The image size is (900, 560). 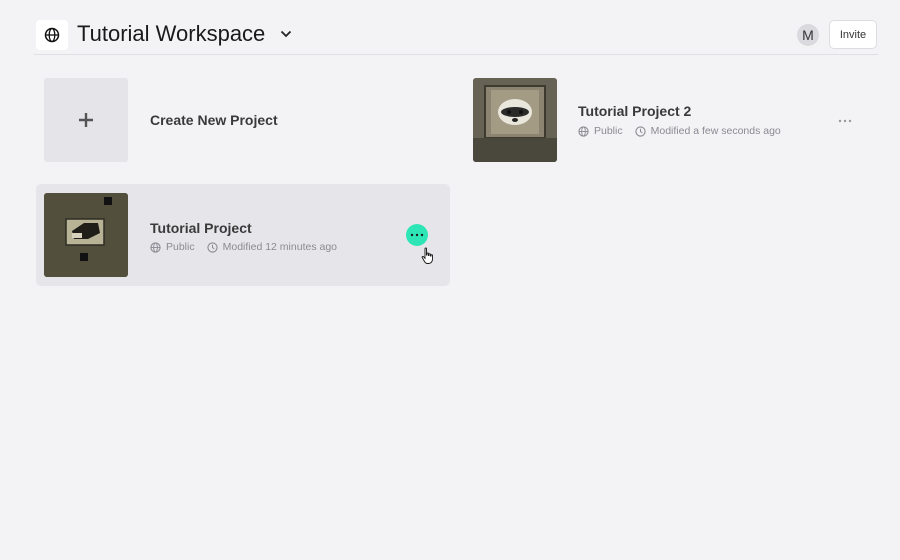 What do you see at coordinates (853, 34) in the screenshot?
I see `invite-button: Invite` at bounding box center [853, 34].